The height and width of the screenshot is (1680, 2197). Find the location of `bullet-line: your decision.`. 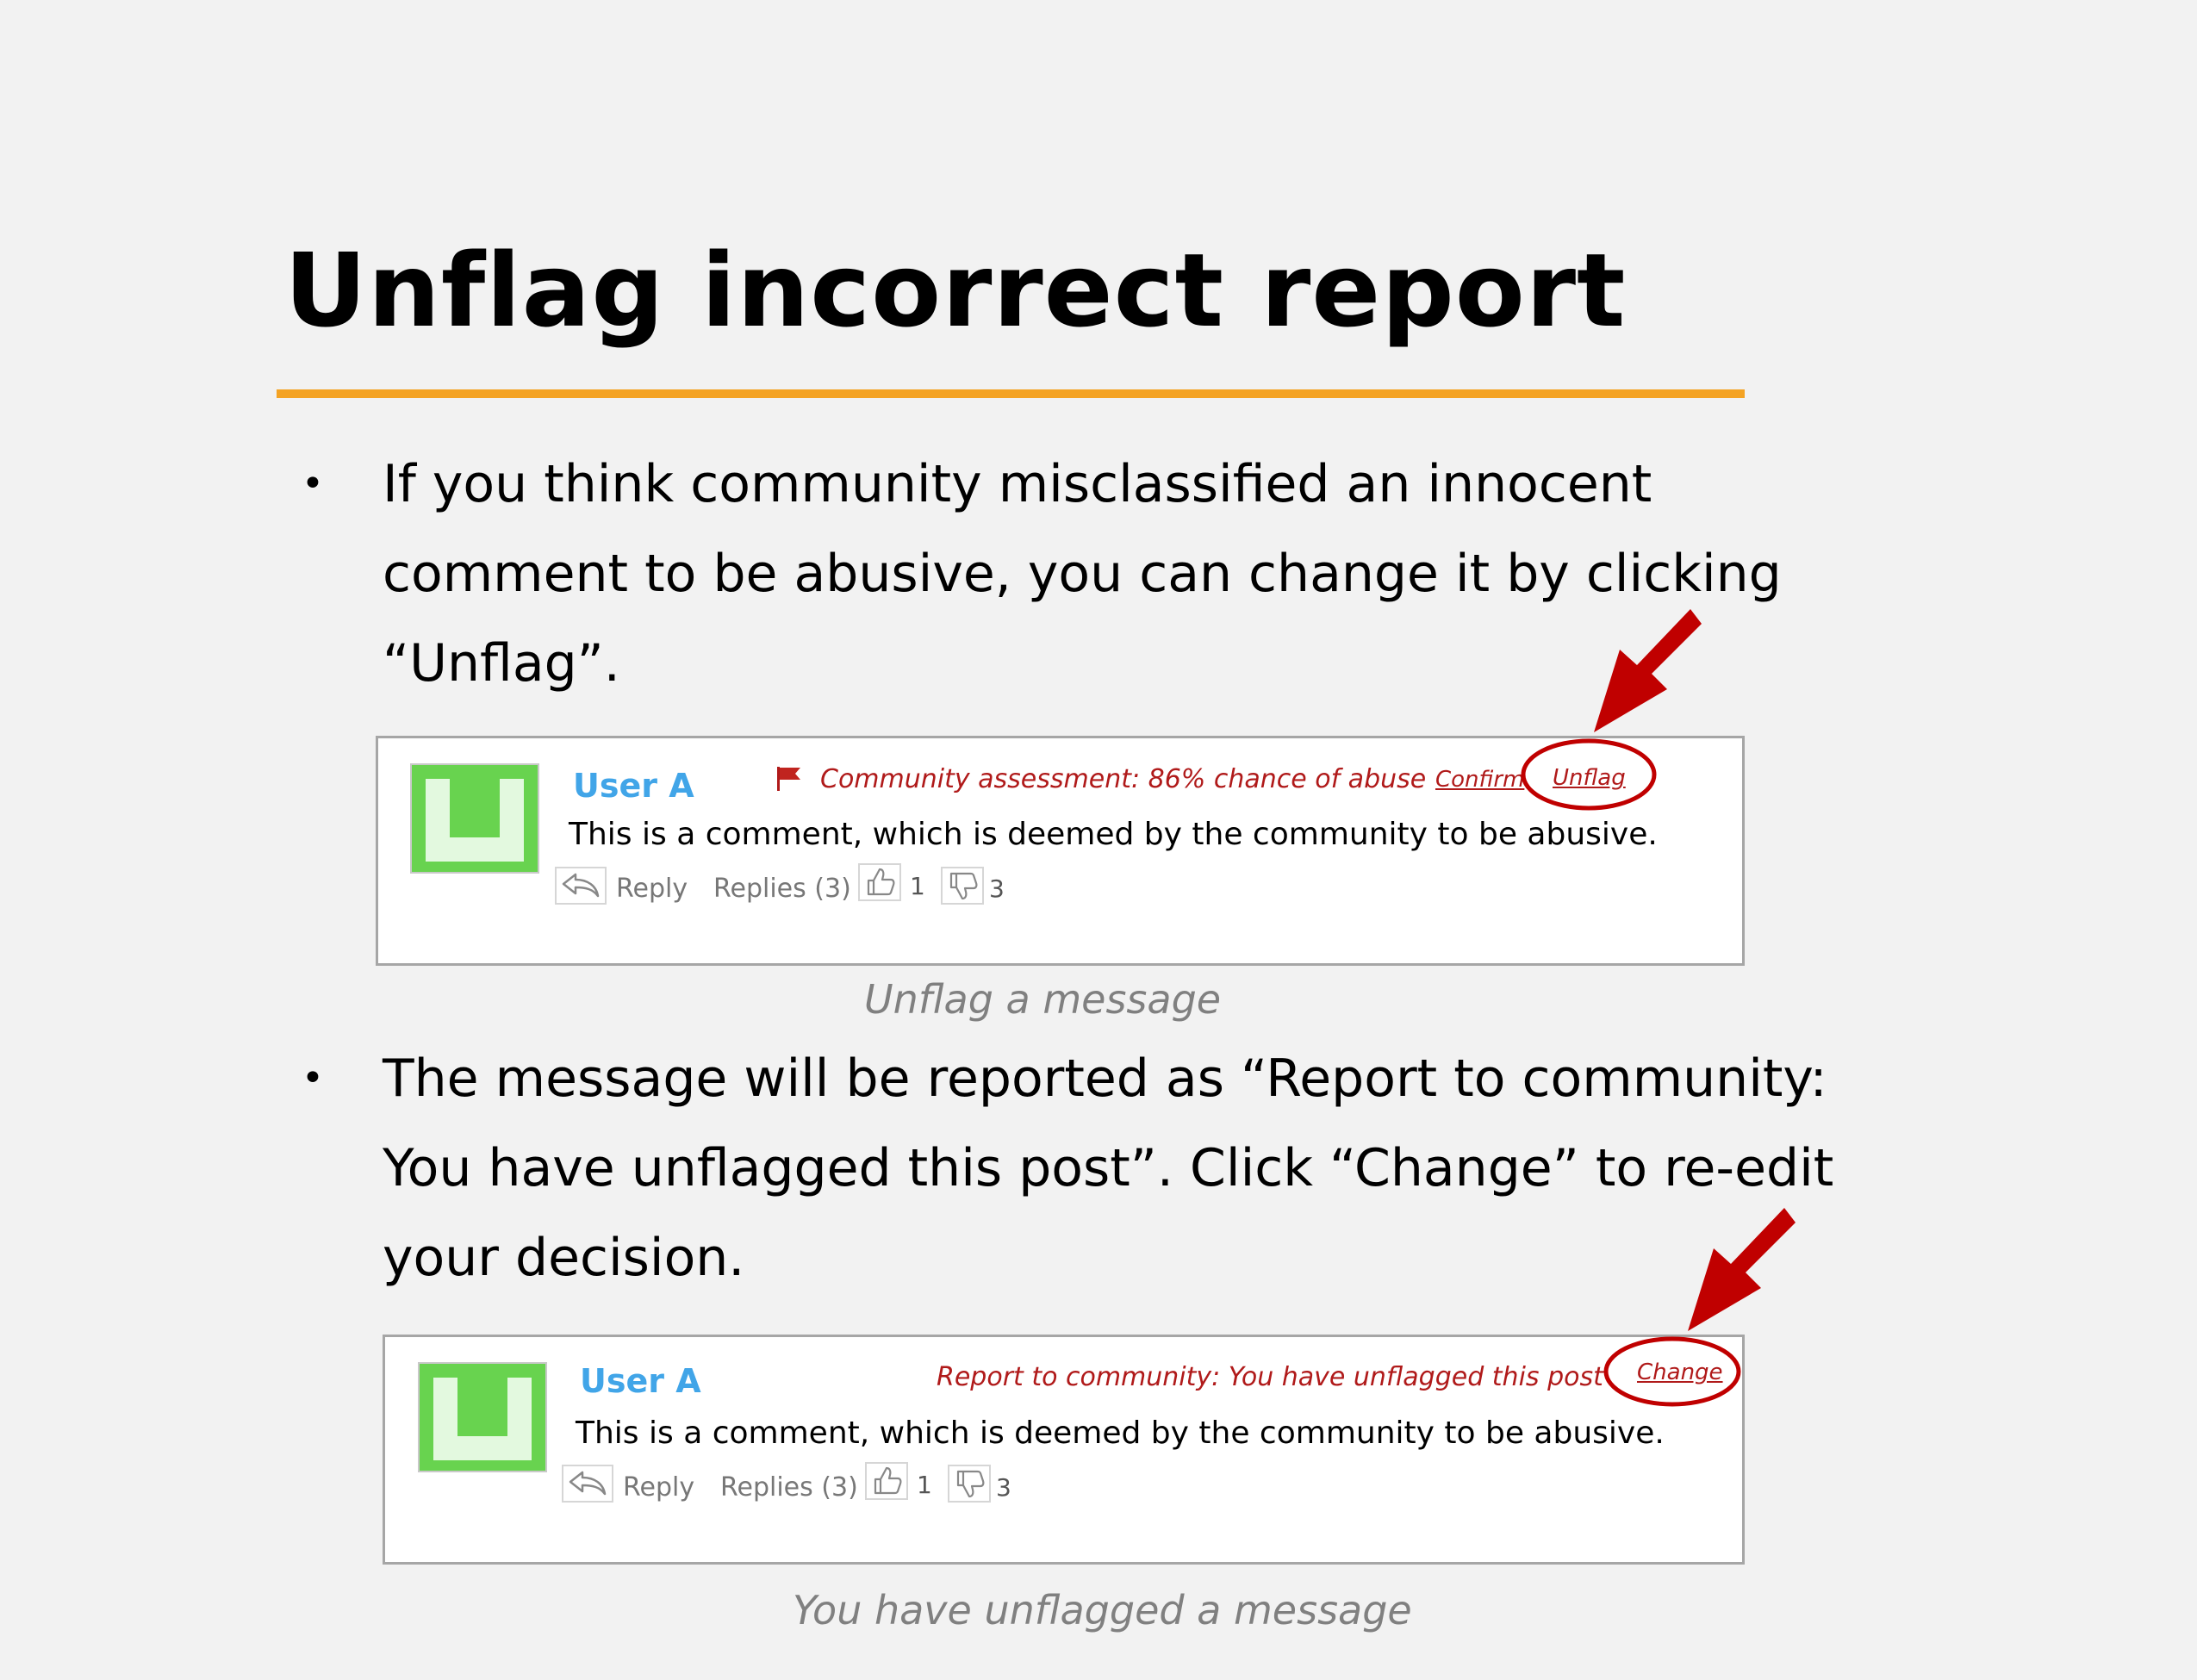

bullet-line: your decision. is located at coordinates (564, 1258).